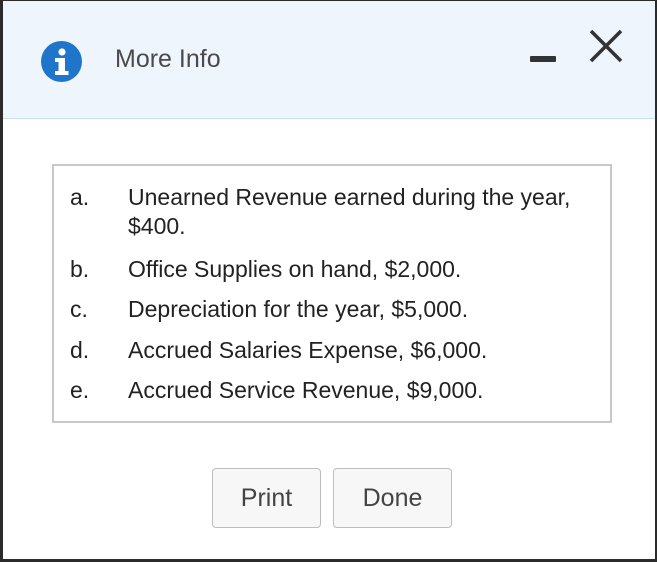 This screenshot has height=562, width=657. What do you see at coordinates (266, 498) in the screenshot?
I see `print-button: Print` at bounding box center [266, 498].